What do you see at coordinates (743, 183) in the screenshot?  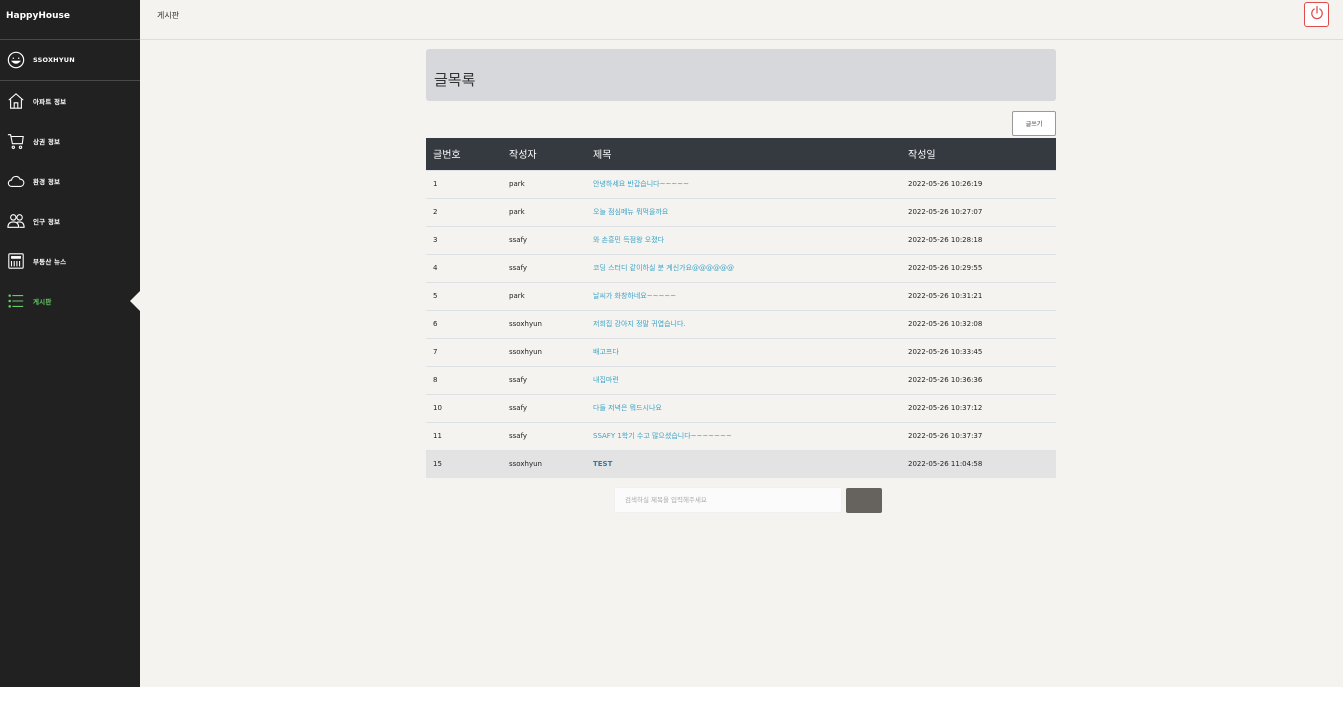 I see `post-title-link: 안녕하세요 반갑습니다~~~~~` at bounding box center [743, 183].